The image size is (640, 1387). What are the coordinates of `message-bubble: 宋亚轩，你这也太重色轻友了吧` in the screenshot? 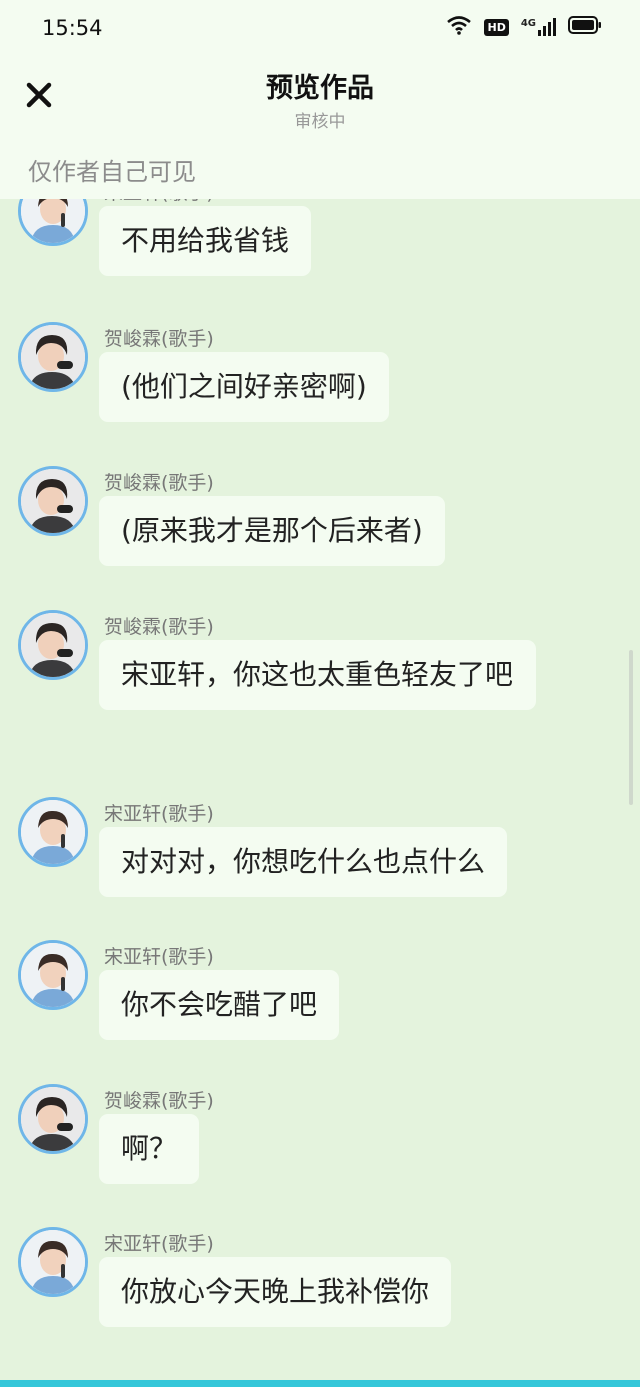 It's located at (317, 675).